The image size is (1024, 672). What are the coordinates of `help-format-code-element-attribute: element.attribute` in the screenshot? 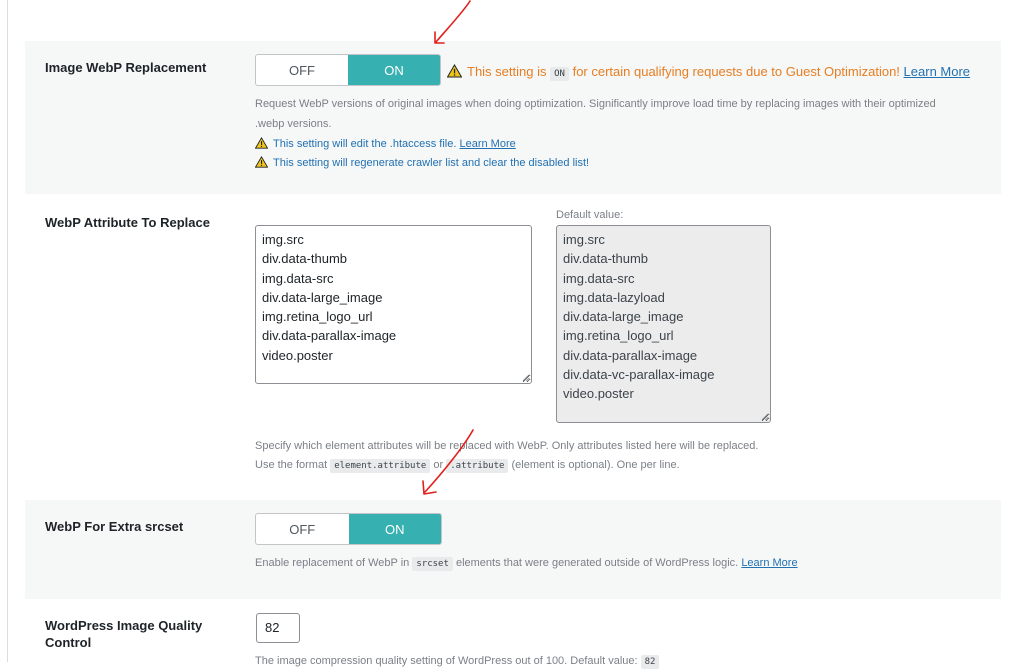 It's located at (380, 466).